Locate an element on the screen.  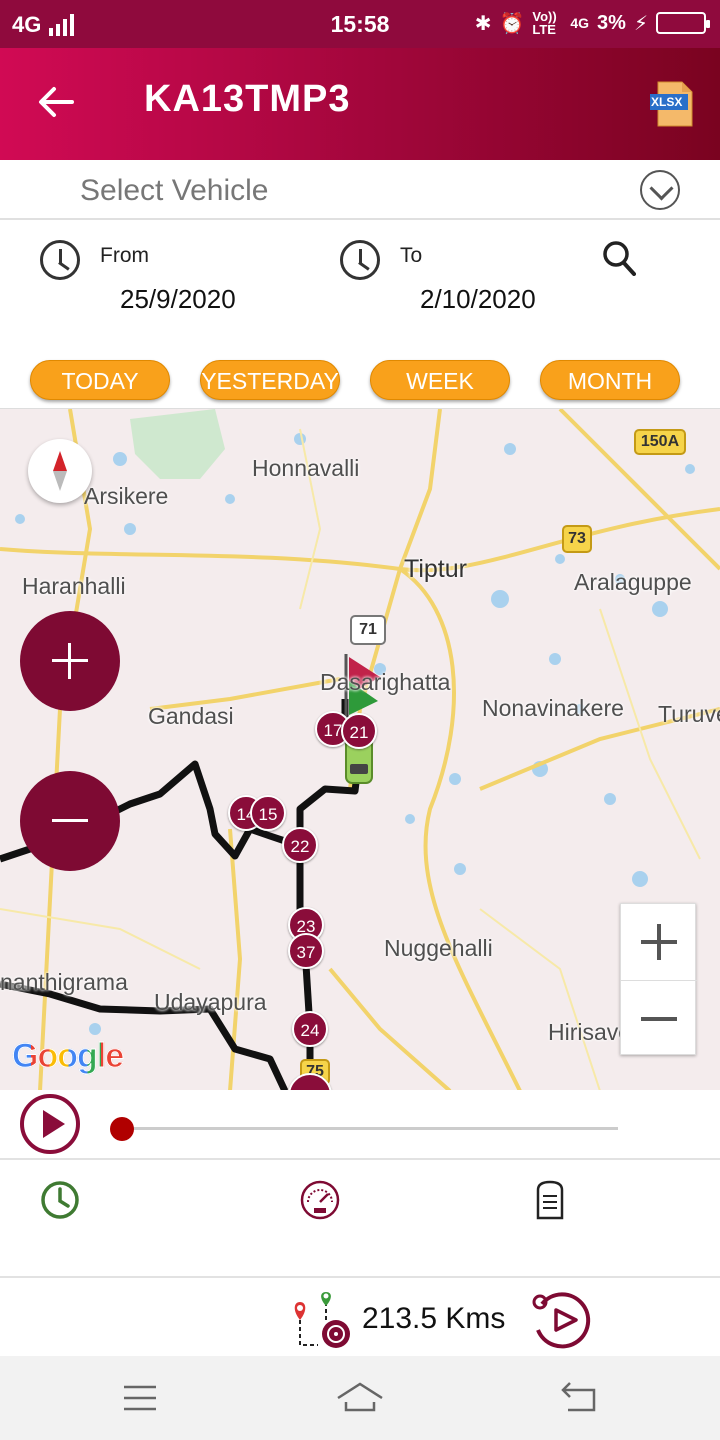
stop-marker: 22 is located at coordinates (300, 845).